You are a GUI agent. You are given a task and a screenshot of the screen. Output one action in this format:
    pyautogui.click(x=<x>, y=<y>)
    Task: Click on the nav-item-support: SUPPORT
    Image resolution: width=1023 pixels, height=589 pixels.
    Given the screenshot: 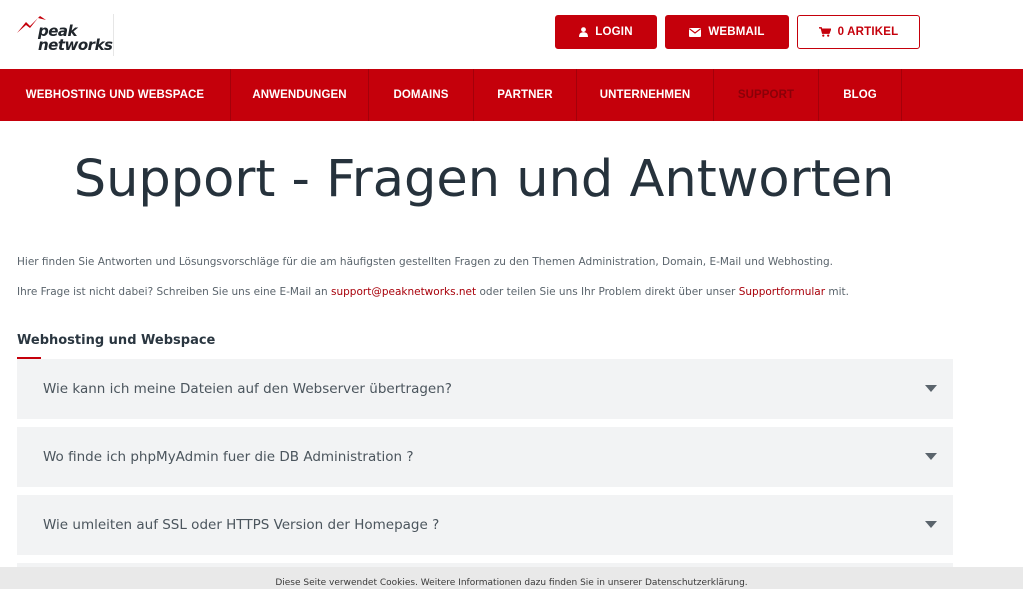 What is the action you would take?
    pyautogui.click(x=766, y=95)
    